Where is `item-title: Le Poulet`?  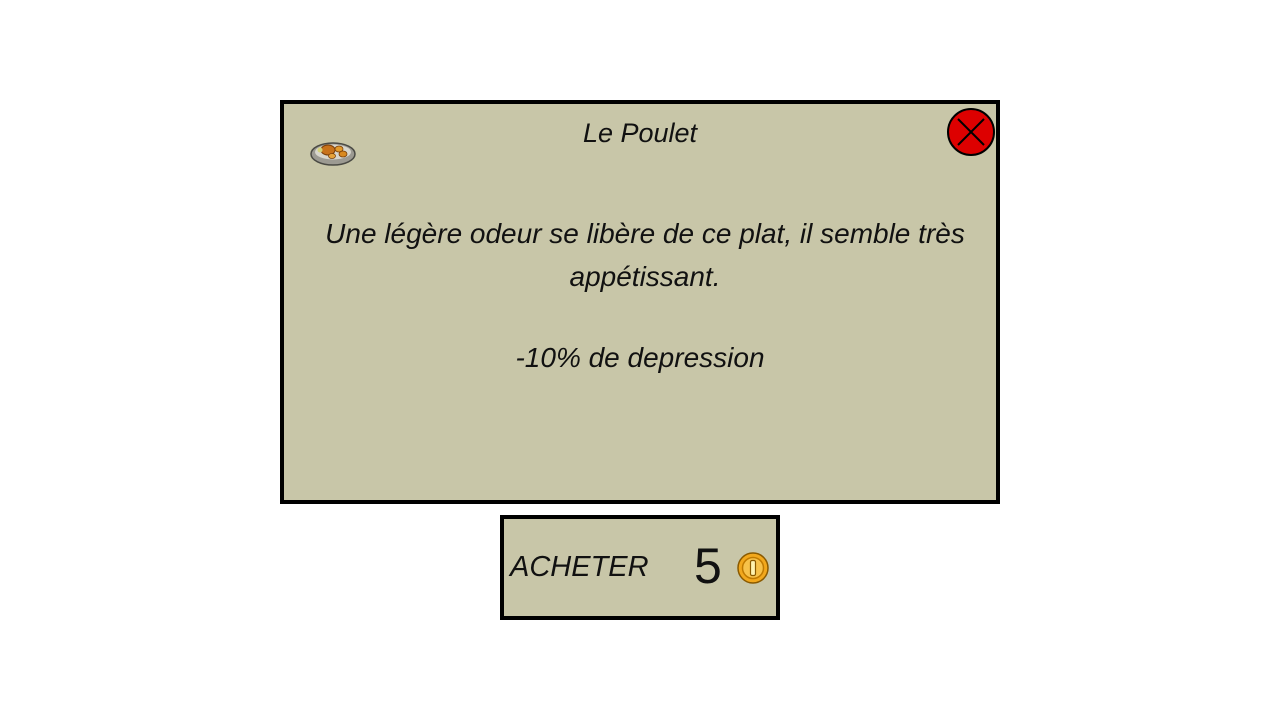 item-title: Le Poulet is located at coordinates (640, 133).